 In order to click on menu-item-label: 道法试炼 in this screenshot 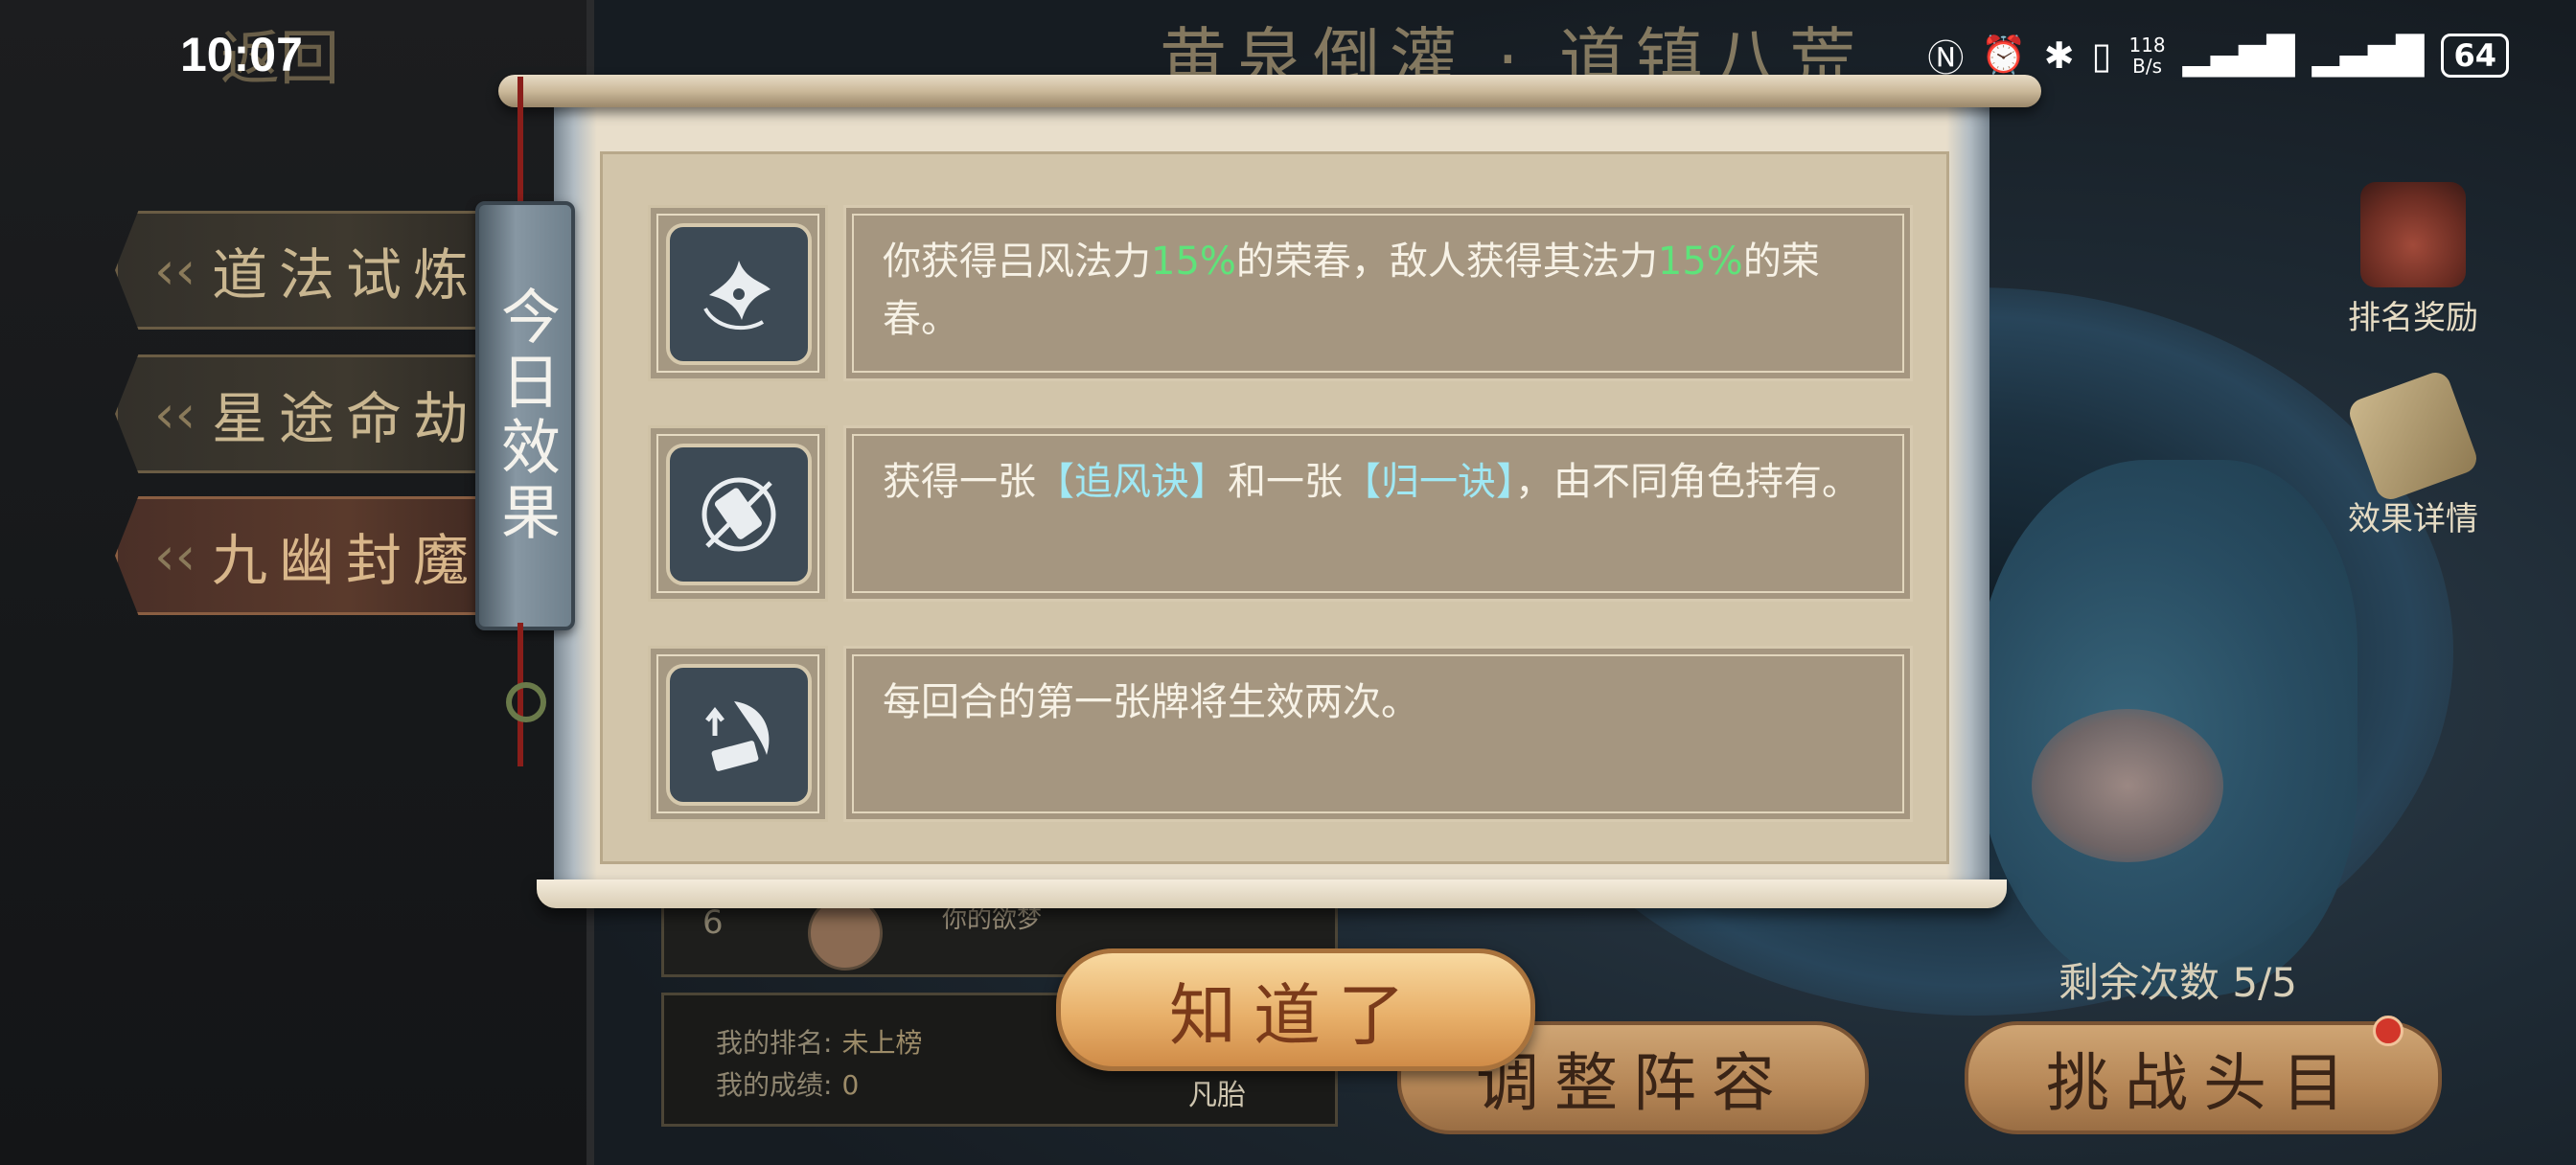, I will do `click(346, 275)`.